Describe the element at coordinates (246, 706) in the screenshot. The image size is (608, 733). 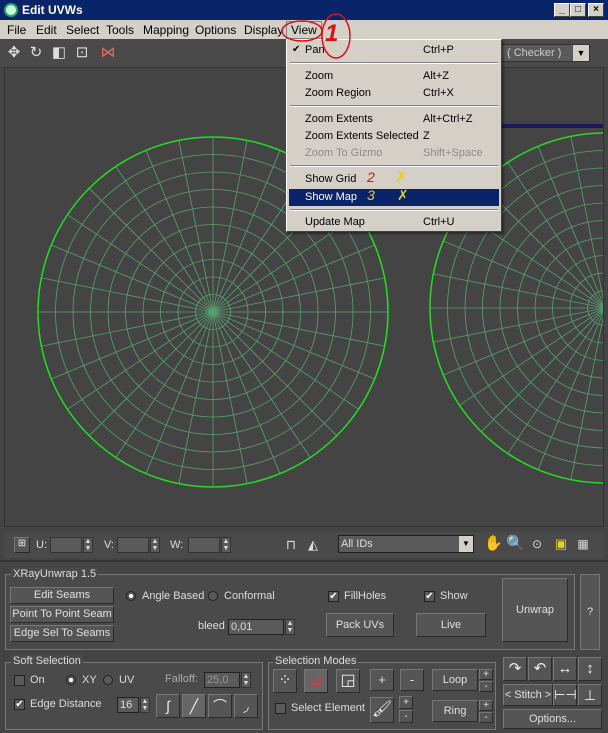
I see `falloff-fast-icon: ◞` at that location.